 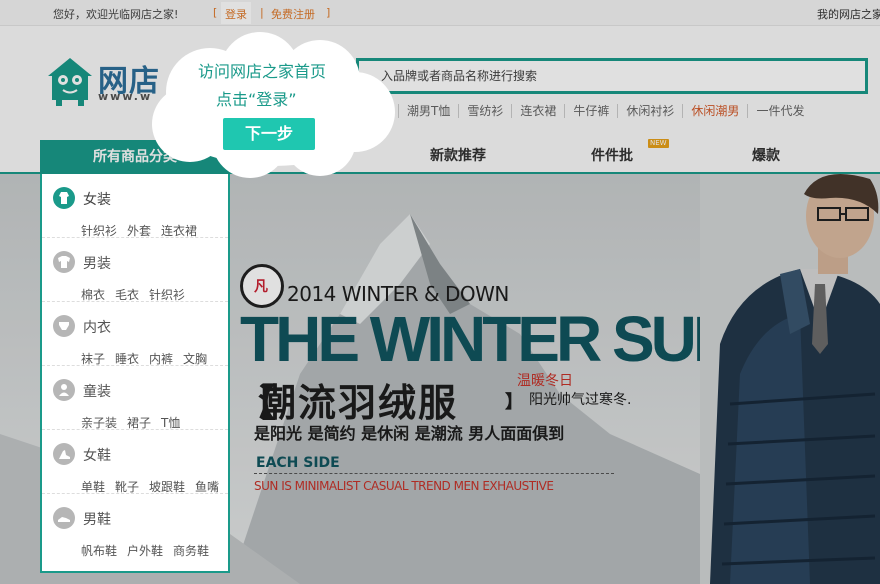 What do you see at coordinates (170, 422) in the screenshot?
I see `subcategory-link: T恤` at bounding box center [170, 422].